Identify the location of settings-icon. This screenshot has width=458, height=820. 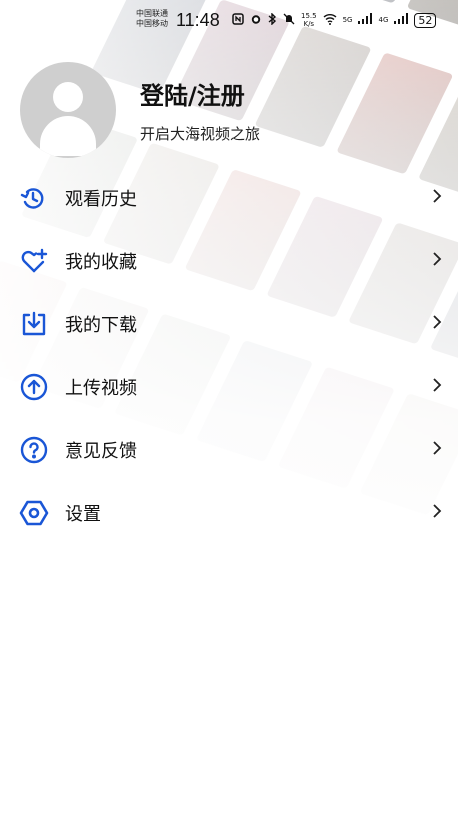
(34, 513).